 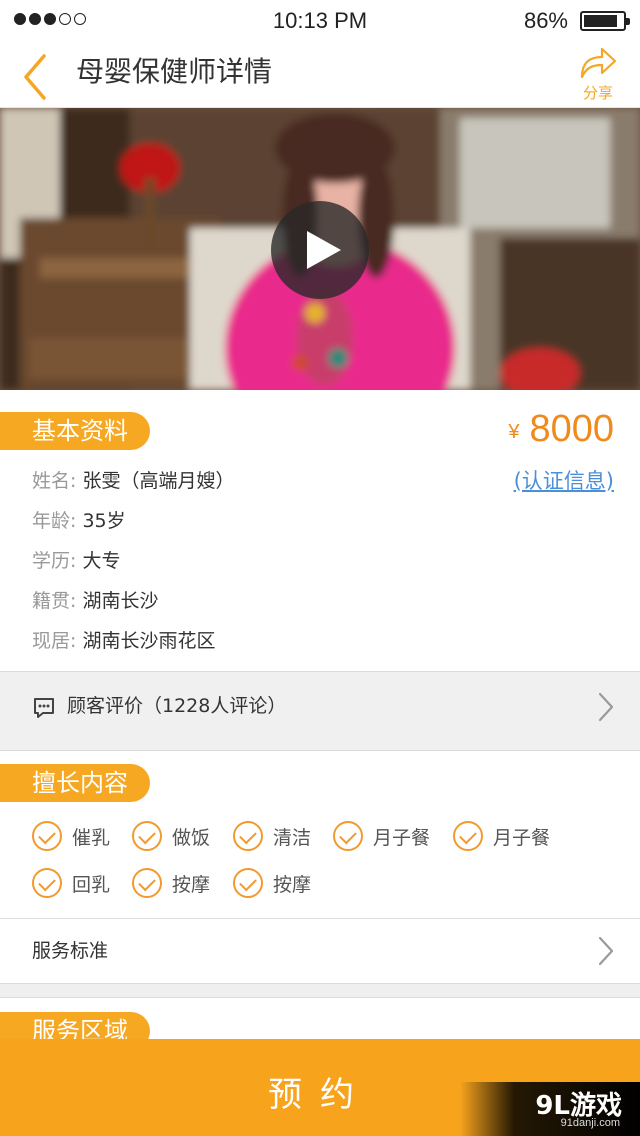 What do you see at coordinates (104, 521) in the screenshot?
I see `info-value: 35岁` at bounding box center [104, 521].